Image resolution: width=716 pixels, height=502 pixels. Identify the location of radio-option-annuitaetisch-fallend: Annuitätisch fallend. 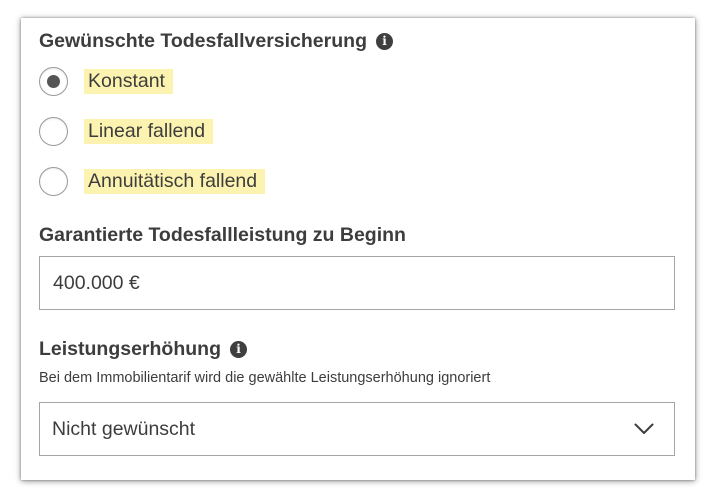
(152, 181).